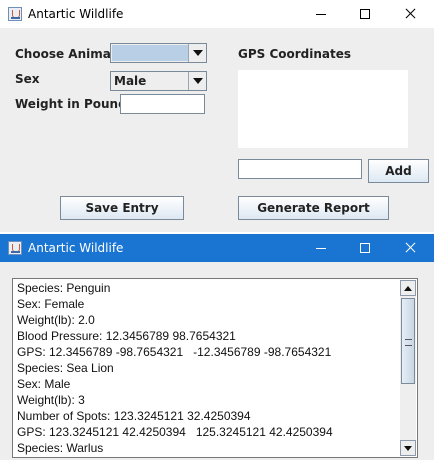  Describe the element at coordinates (323, 109) in the screenshot. I see `gps-coordinates-list` at that location.